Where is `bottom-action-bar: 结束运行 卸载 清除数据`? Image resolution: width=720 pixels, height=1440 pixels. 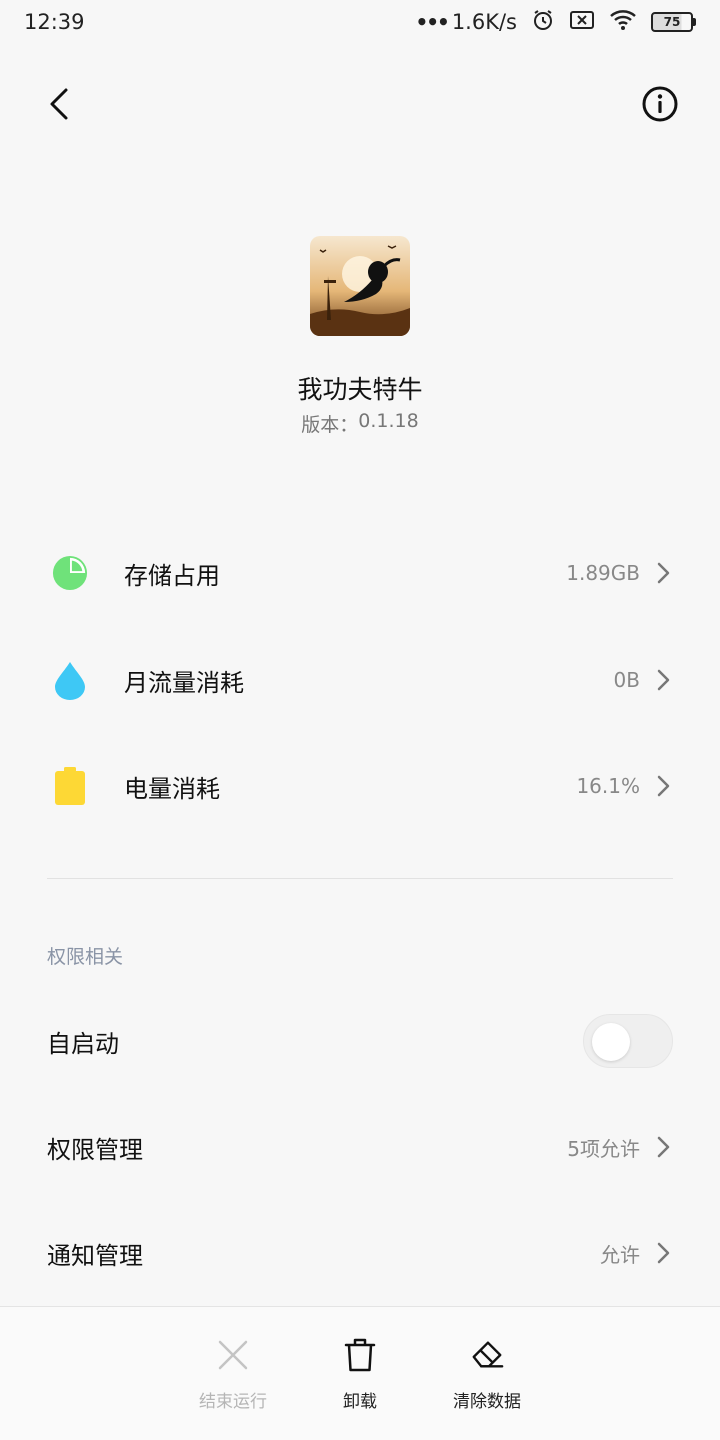 bottom-action-bar: 结束运行 卸载 清除数据 is located at coordinates (360, 1373).